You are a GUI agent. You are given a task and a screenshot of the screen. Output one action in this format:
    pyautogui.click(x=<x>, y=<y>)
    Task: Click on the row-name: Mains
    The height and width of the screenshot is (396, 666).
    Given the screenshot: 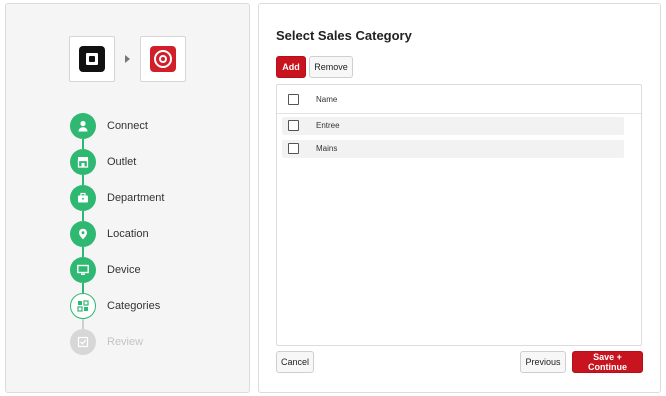 What is the action you would take?
    pyautogui.click(x=327, y=148)
    